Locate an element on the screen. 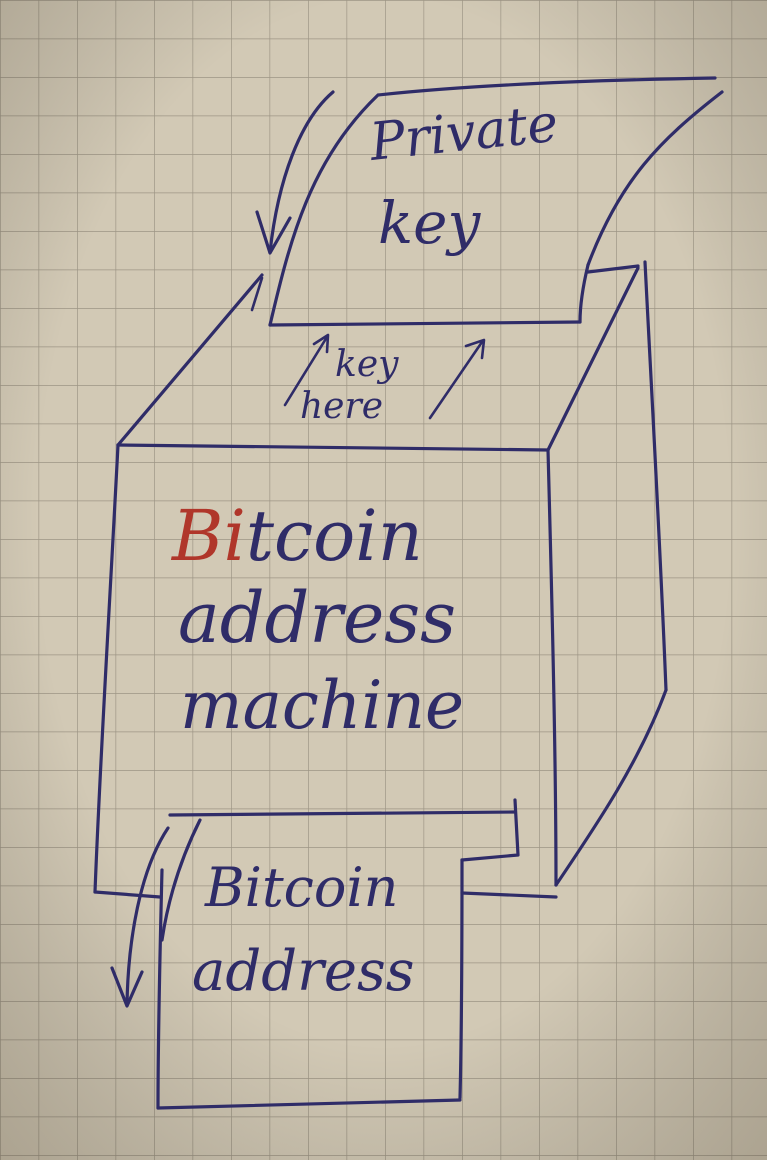 This screenshot has height=1160, width=767. machine-label-rest: tcoin is located at coordinates (334, 536).